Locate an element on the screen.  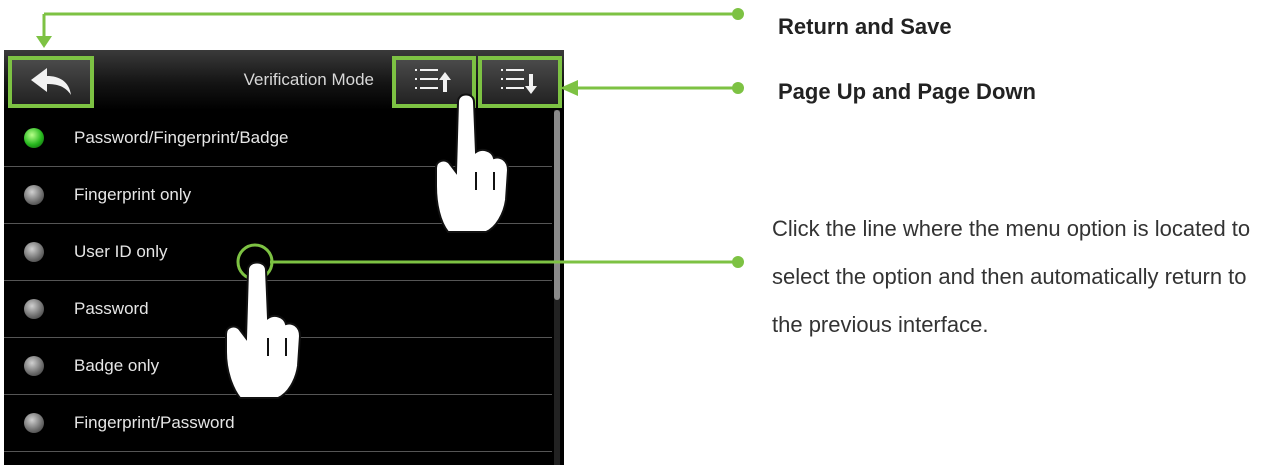
page-down-button is located at coordinates (520, 82).